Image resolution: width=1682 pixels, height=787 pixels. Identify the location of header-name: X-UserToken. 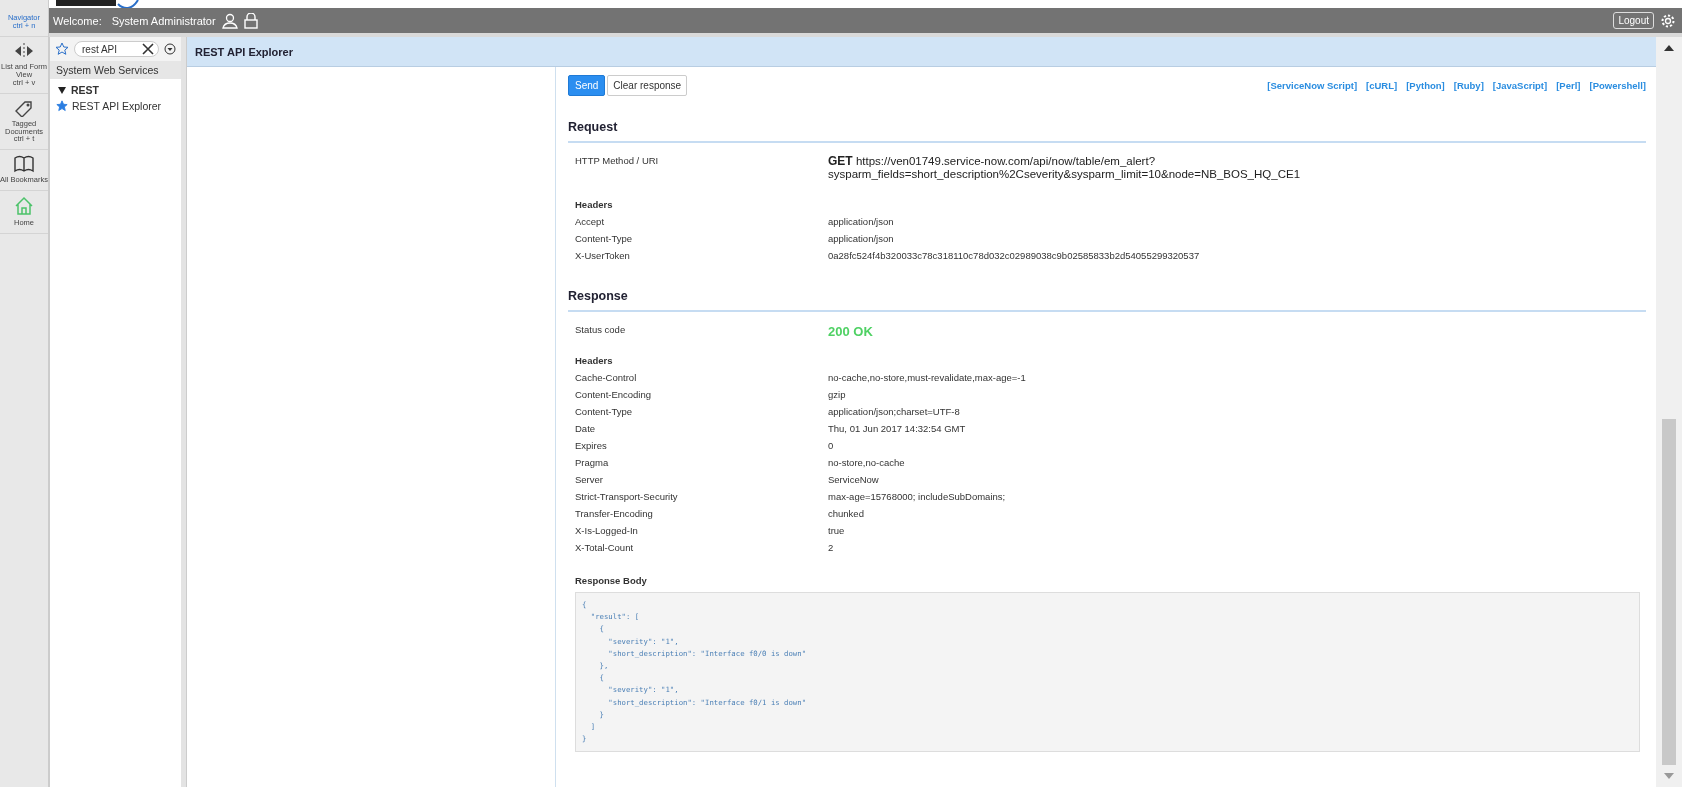
(603, 255).